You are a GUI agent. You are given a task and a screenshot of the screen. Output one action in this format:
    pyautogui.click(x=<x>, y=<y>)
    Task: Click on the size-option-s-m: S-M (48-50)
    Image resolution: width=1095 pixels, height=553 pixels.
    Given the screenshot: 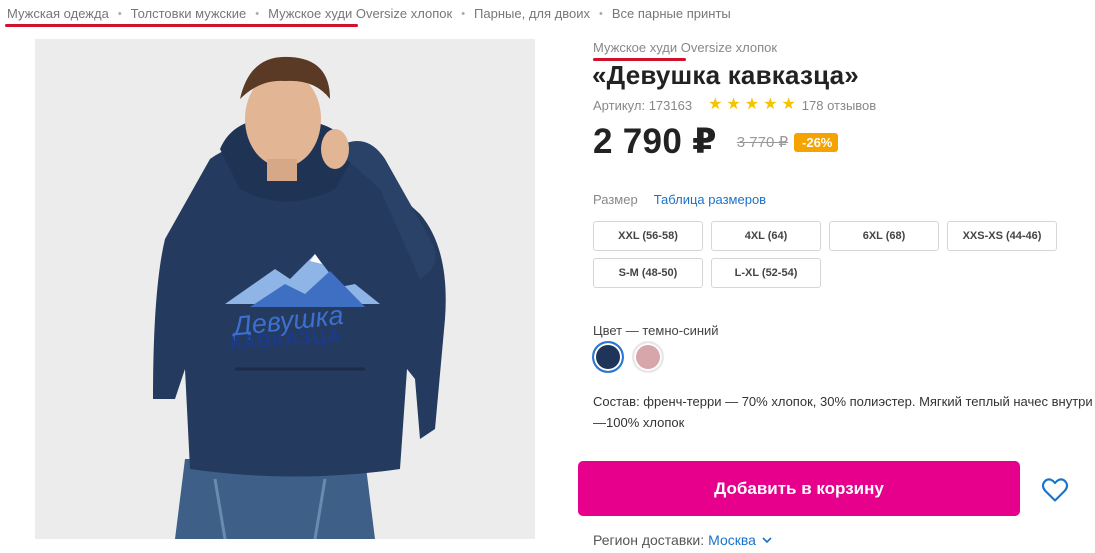 What is the action you would take?
    pyautogui.click(x=648, y=273)
    